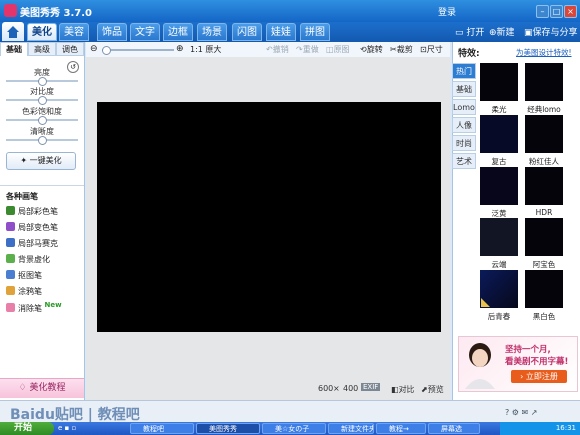 The image size is (580, 435). I want to click on resize-button: ⊡尺寸, so click(431, 49).